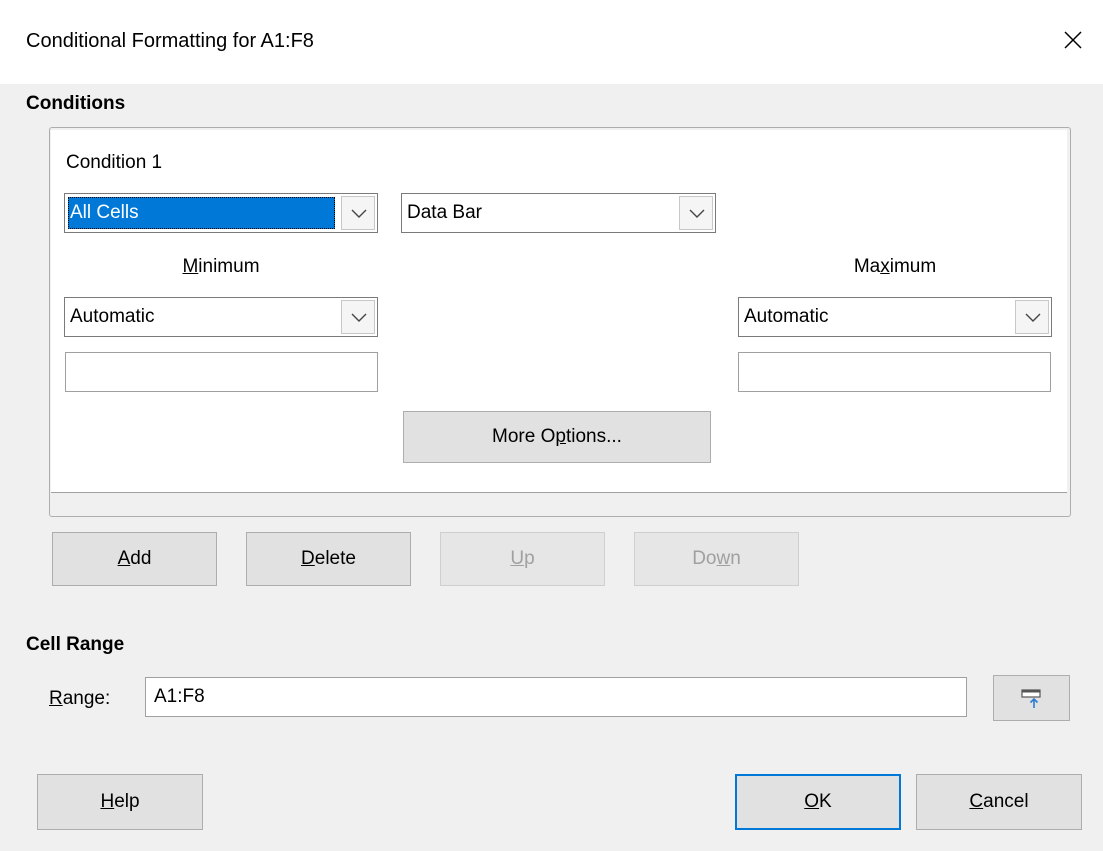 This screenshot has width=1103, height=851. Describe the element at coordinates (556, 697) in the screenshot. I see `range-input: A1:F8` at that location.